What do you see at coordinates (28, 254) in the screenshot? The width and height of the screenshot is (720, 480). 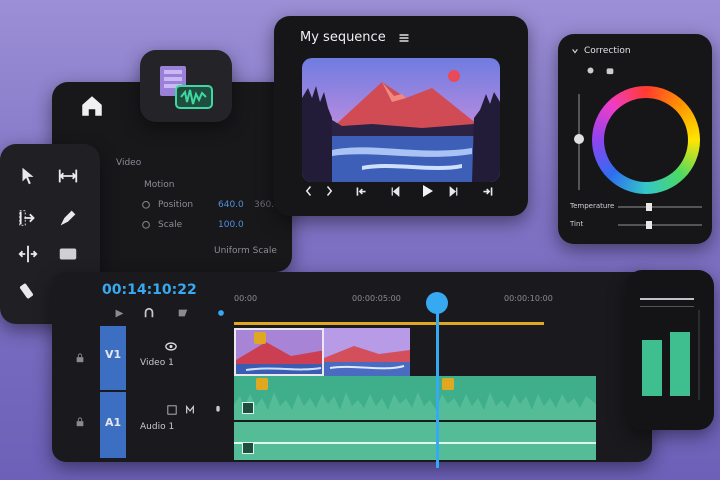 I see `slip-tool-icon` at bounding box center [28, 254].